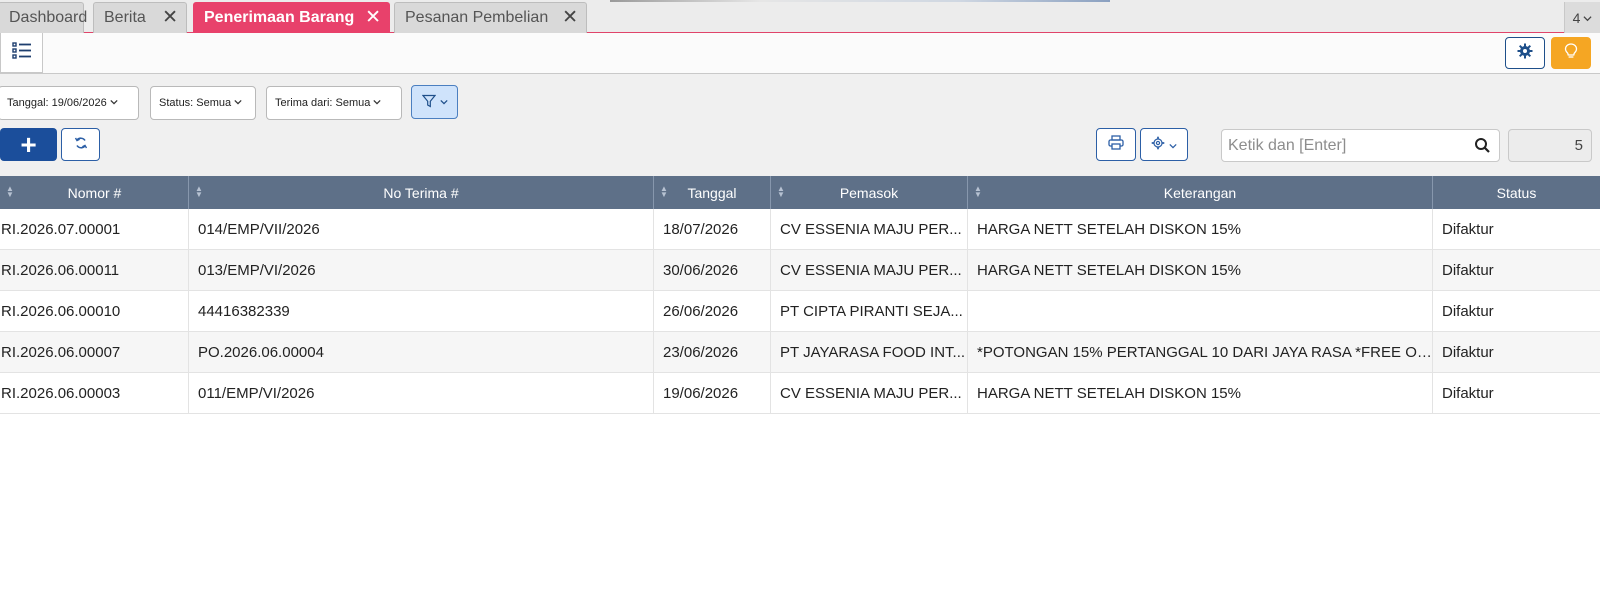 This screenshot has height=615, width=1600. I want to click on list-menu-icon, so click(21, 52).